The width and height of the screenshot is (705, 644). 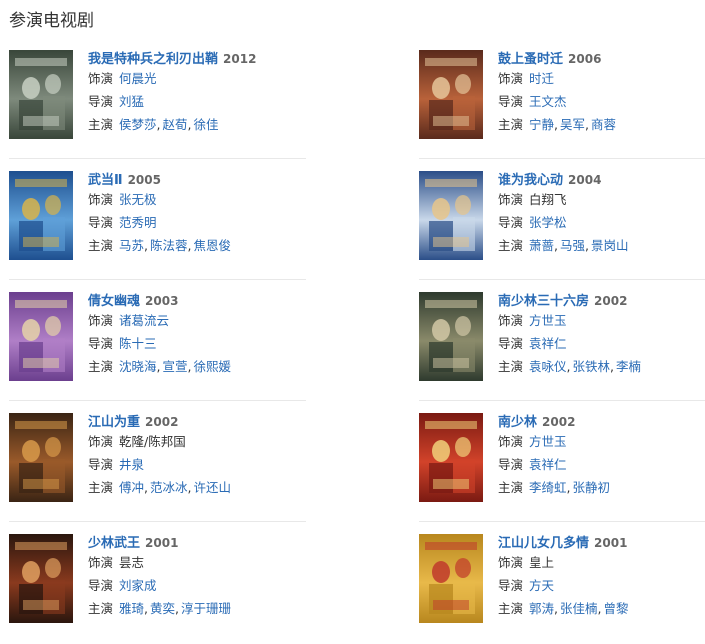 What do you see at coordinates (197, 464) in the screenshot?
I see `director-row: 导演 井泉` at bounding box center [197, 464].